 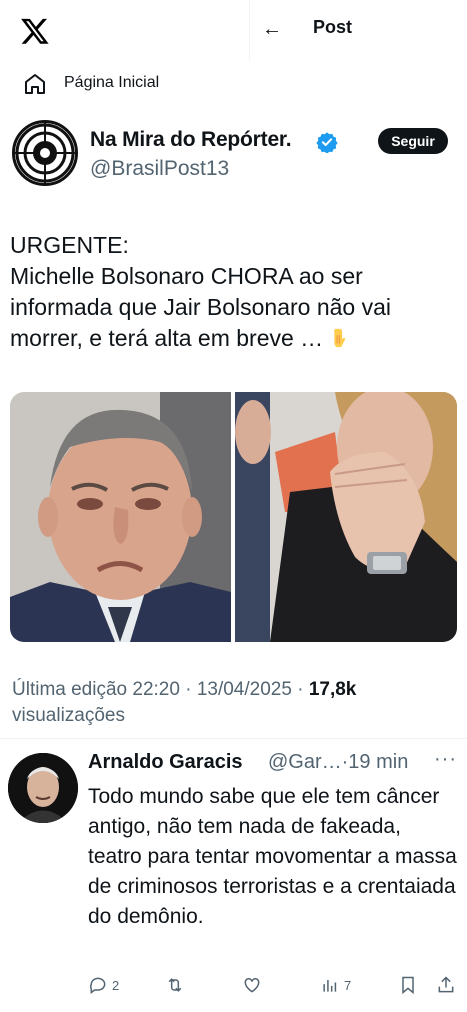 I want to click on reply-button: 2, so click(x=103, y=985).